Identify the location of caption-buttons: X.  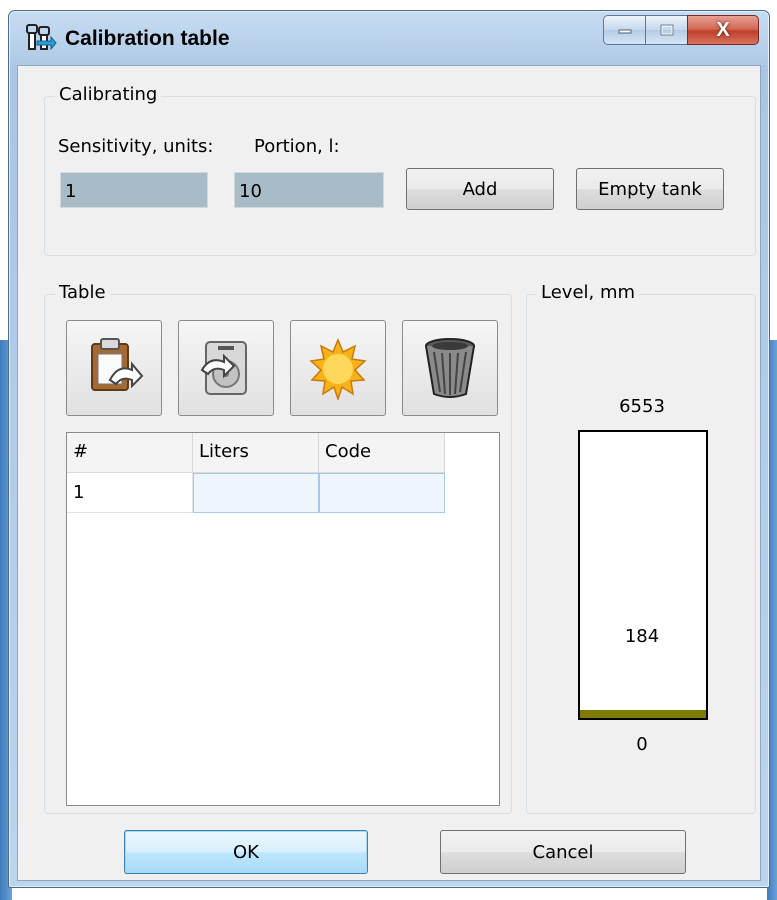
(681, 31).